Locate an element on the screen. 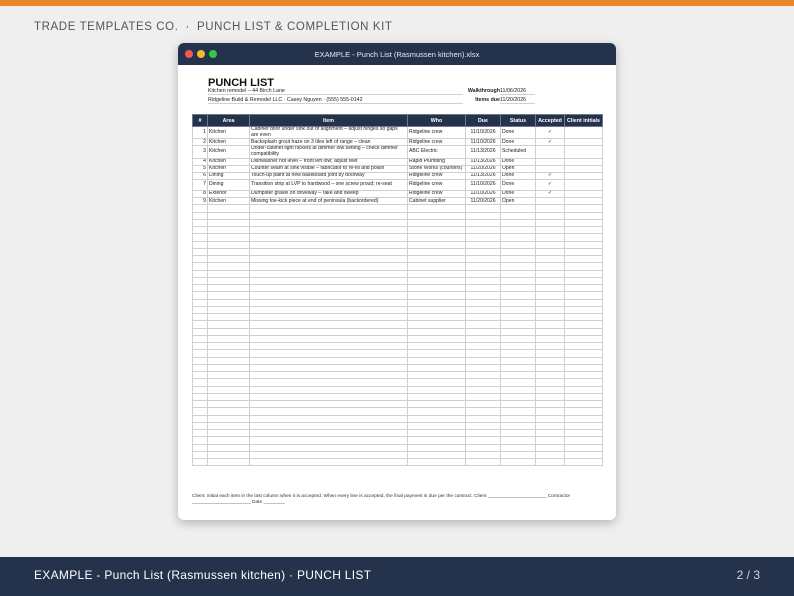 The width and height of the screenshot is (794, 596). cell-number: 6 is located at coordinates (200, 176).